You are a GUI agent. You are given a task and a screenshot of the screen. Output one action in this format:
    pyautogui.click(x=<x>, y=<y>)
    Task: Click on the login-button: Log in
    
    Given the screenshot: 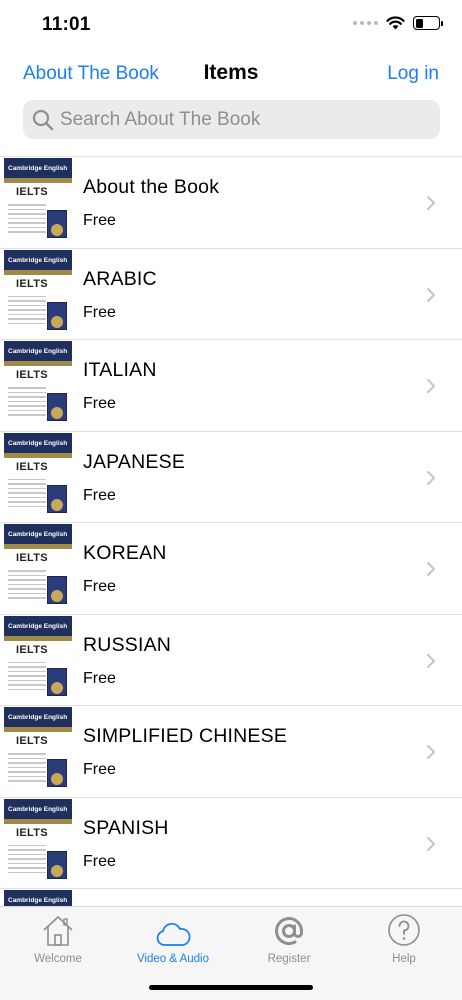 What is the action you would take?
    pyautogui.click(x=413, y=74)
    